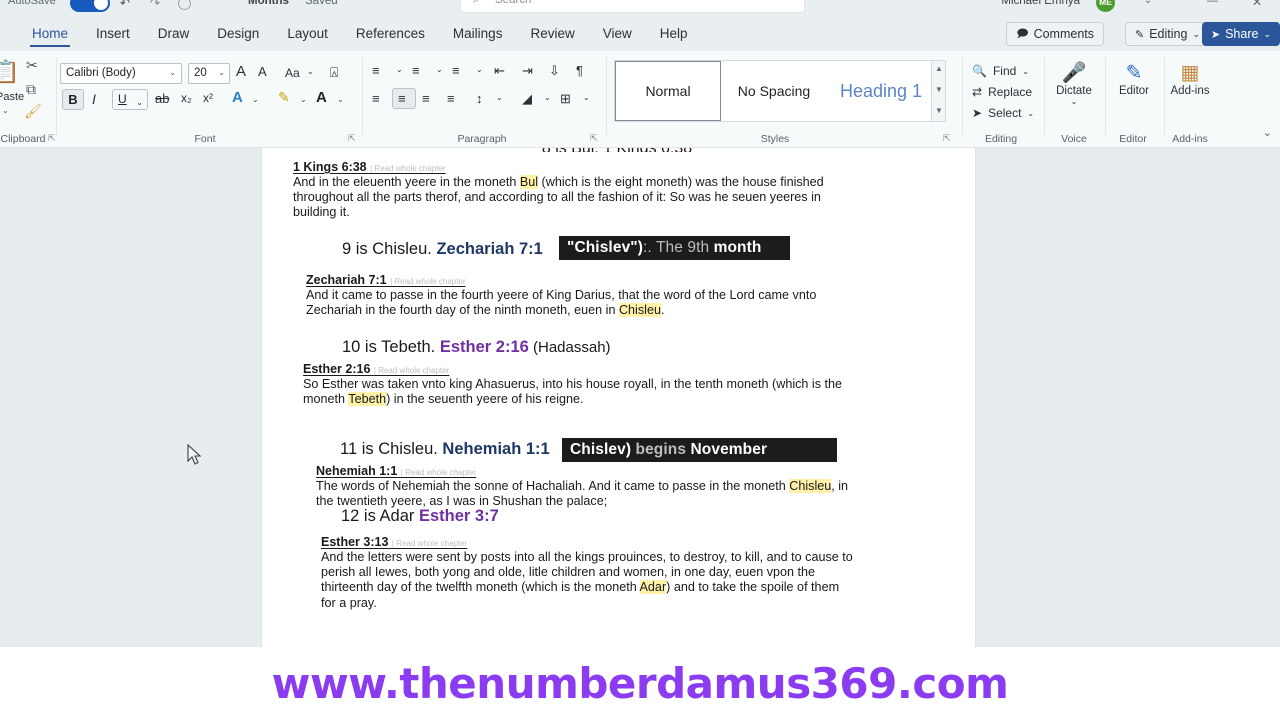 The height and width of the screenshot is (720, 1280). Describe the element at coordinates (121, 73) in the screenshot. I see `font-name-input: Calibri (Body) ⌄` at that location.